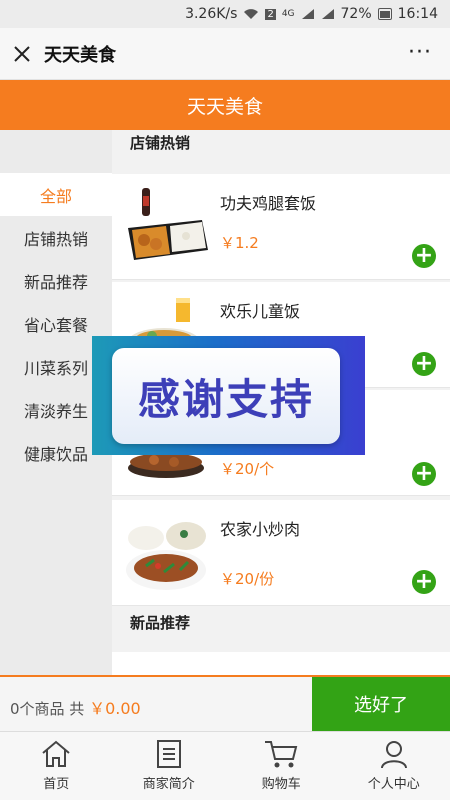 This screenshot has height=800, width=450. I want to click on cart-icon, so click(281, 754).